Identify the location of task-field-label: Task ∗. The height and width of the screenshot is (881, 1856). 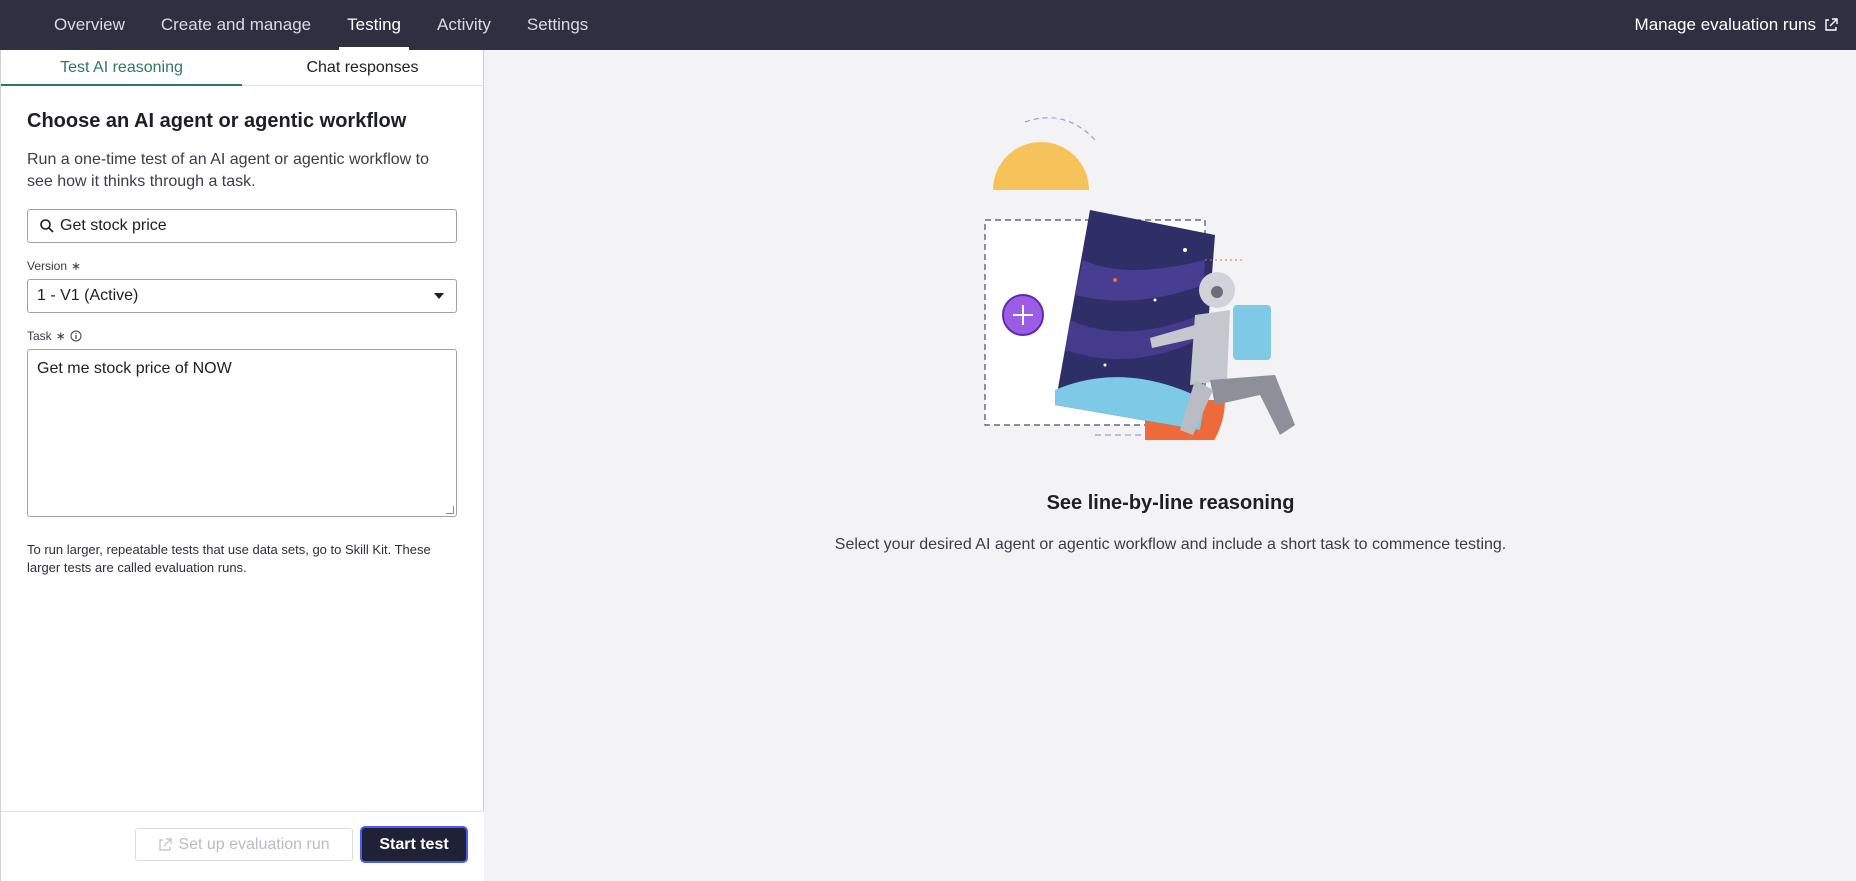
(242, 336).